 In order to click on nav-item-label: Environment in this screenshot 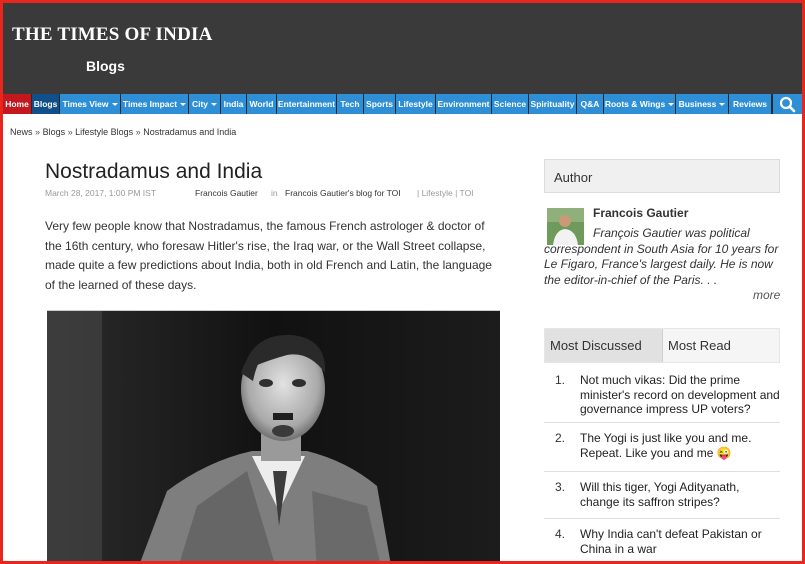, I will do `click(463, 104)`.